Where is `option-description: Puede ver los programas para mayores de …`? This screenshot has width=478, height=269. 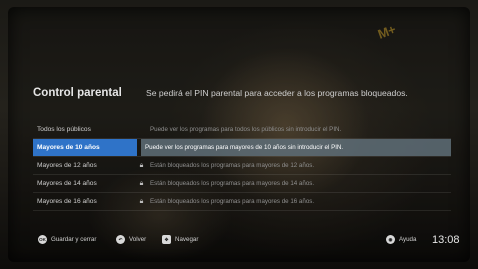 option-description: Puede ver los programas para mayores de … is located at coordinates (296, 147).